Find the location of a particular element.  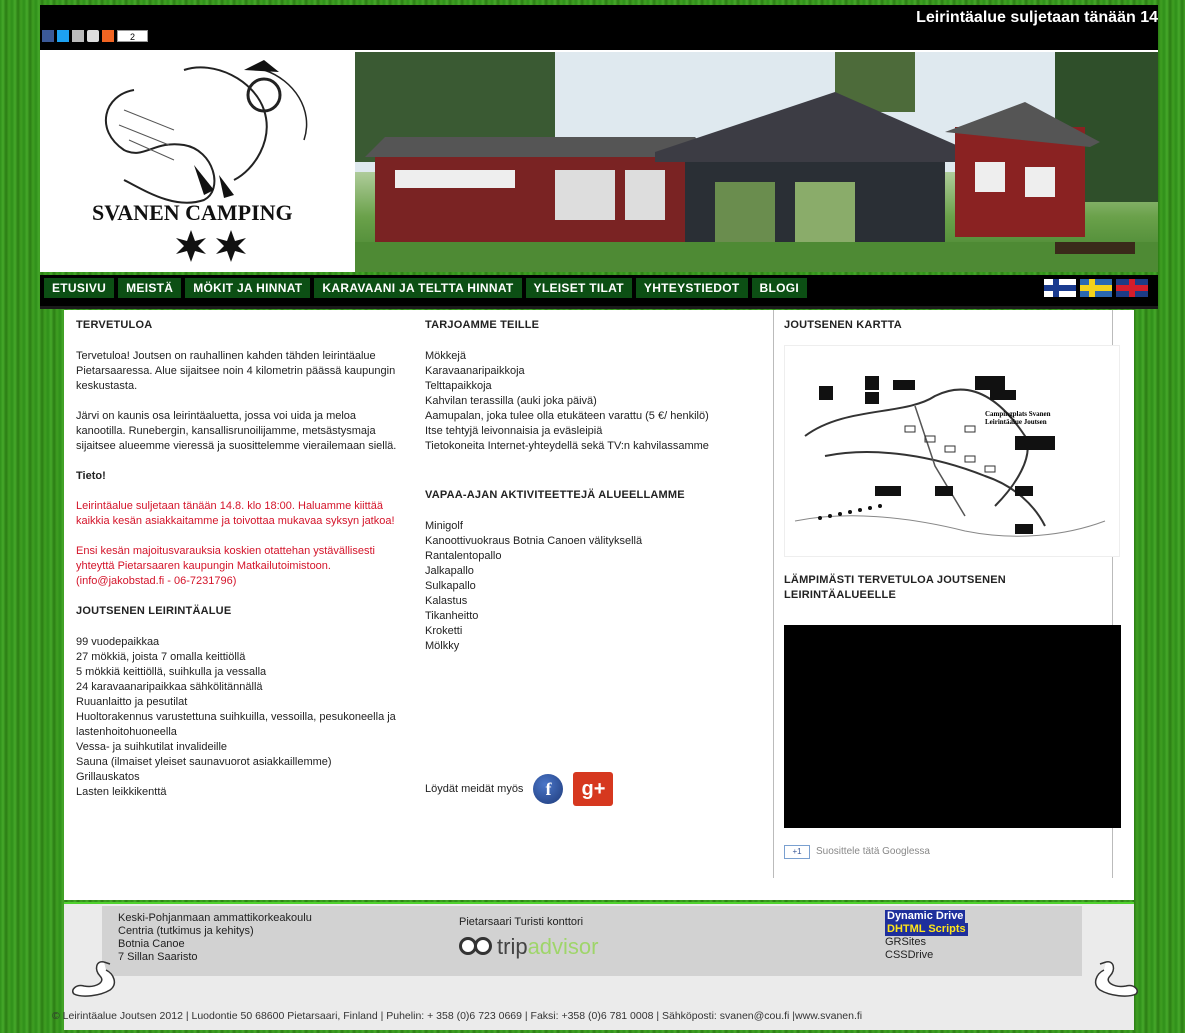

header-photo is located at coordinates (756, 162).